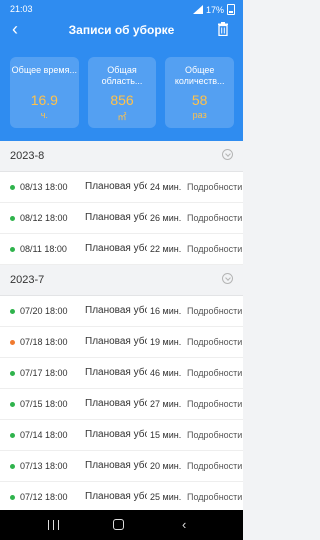  Describe the element at coordinates (21, 9) in the screenshot. I see `status-time: 21:03` at that location.